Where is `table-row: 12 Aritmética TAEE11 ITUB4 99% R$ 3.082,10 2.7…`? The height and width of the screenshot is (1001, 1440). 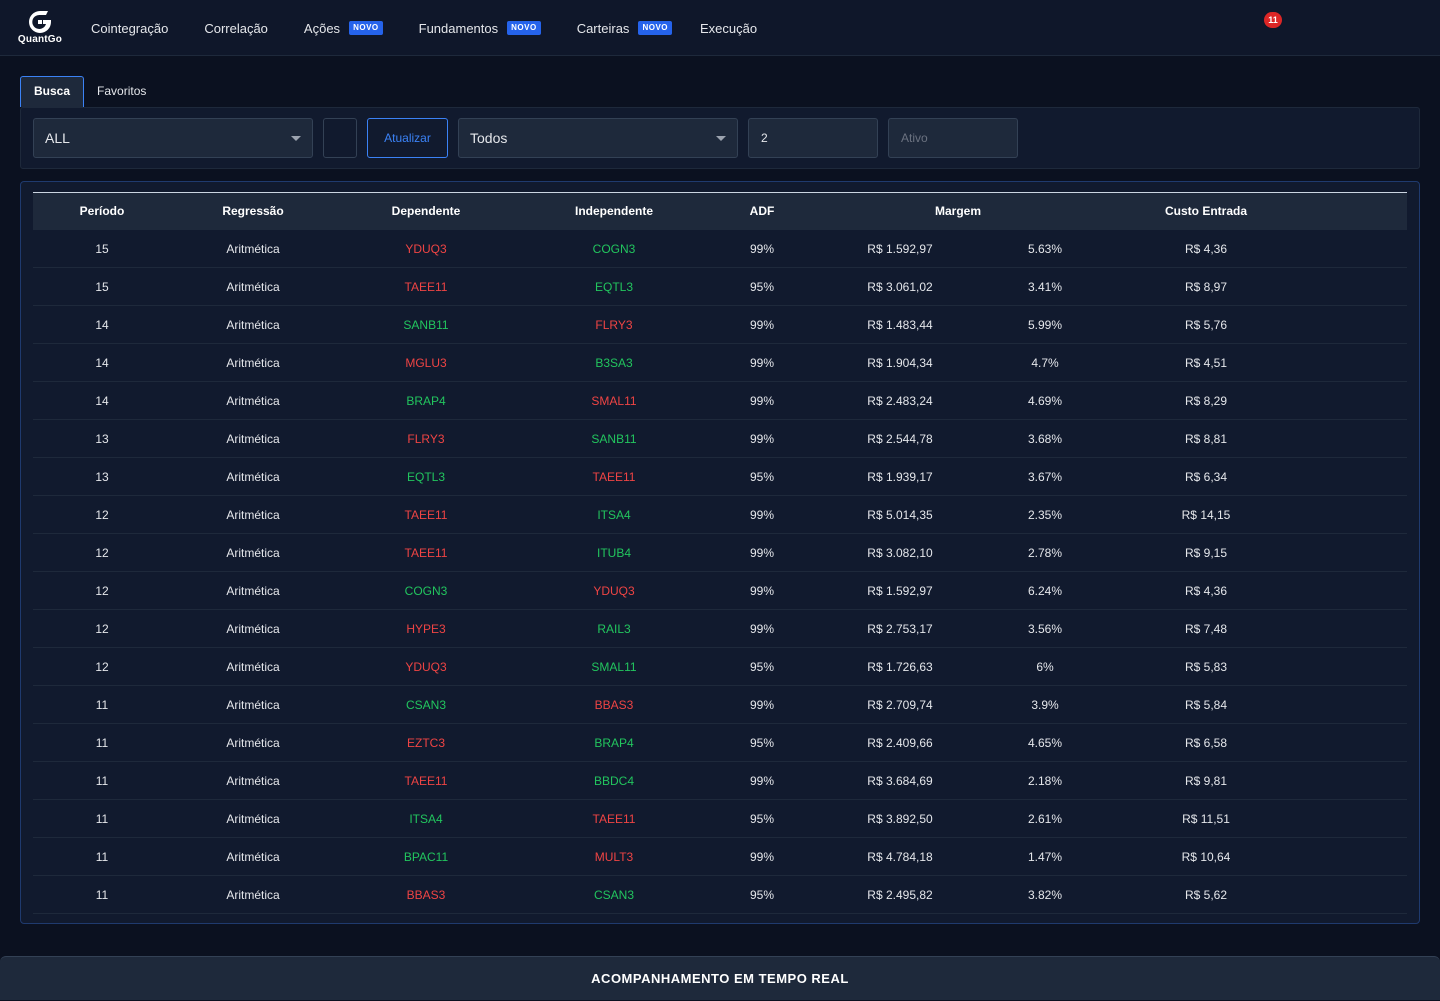
table-row: 12 Aritmética TAEE11 ITUB4 99% R$ 3.082,10 2.7… is located at coordinates (720, 553).